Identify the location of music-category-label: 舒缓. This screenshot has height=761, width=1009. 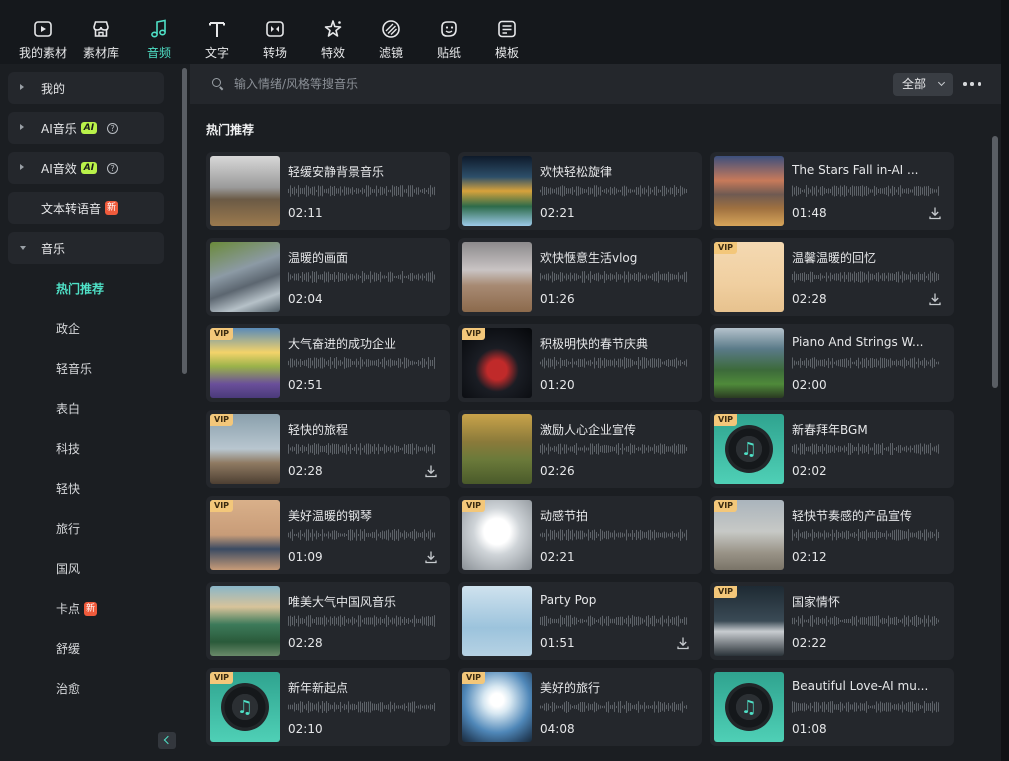
(68, 649).